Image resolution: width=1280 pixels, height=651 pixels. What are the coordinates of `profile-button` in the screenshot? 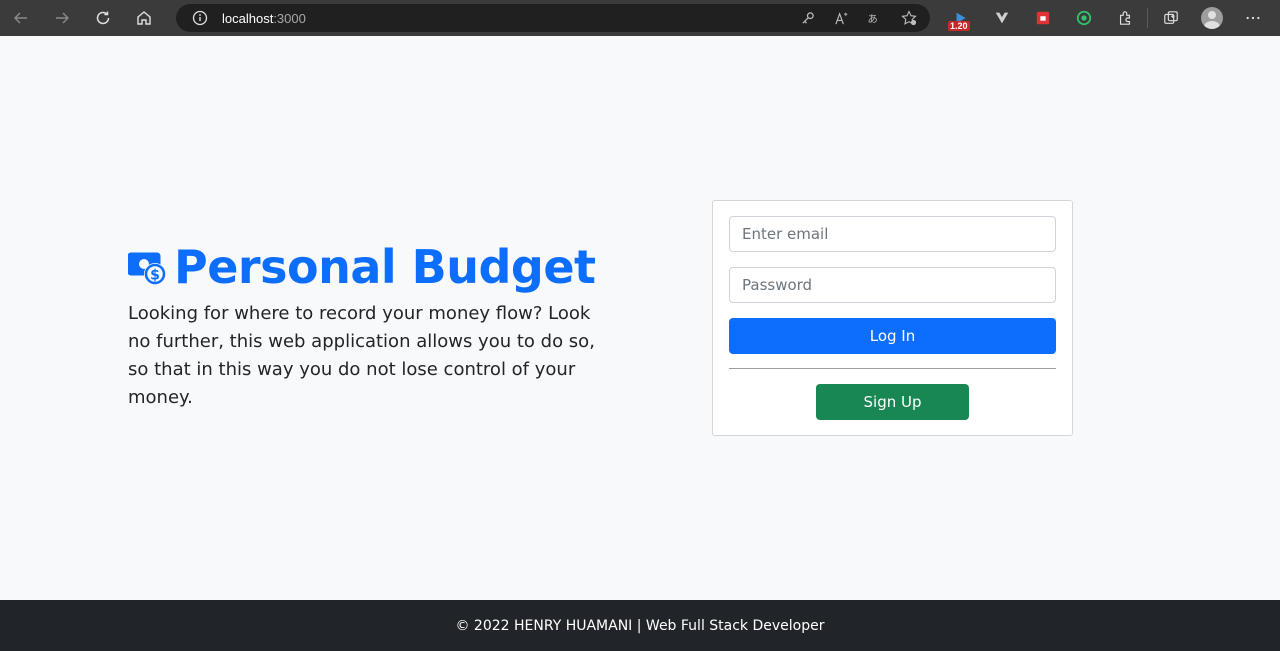 It's located at (1211, 18).